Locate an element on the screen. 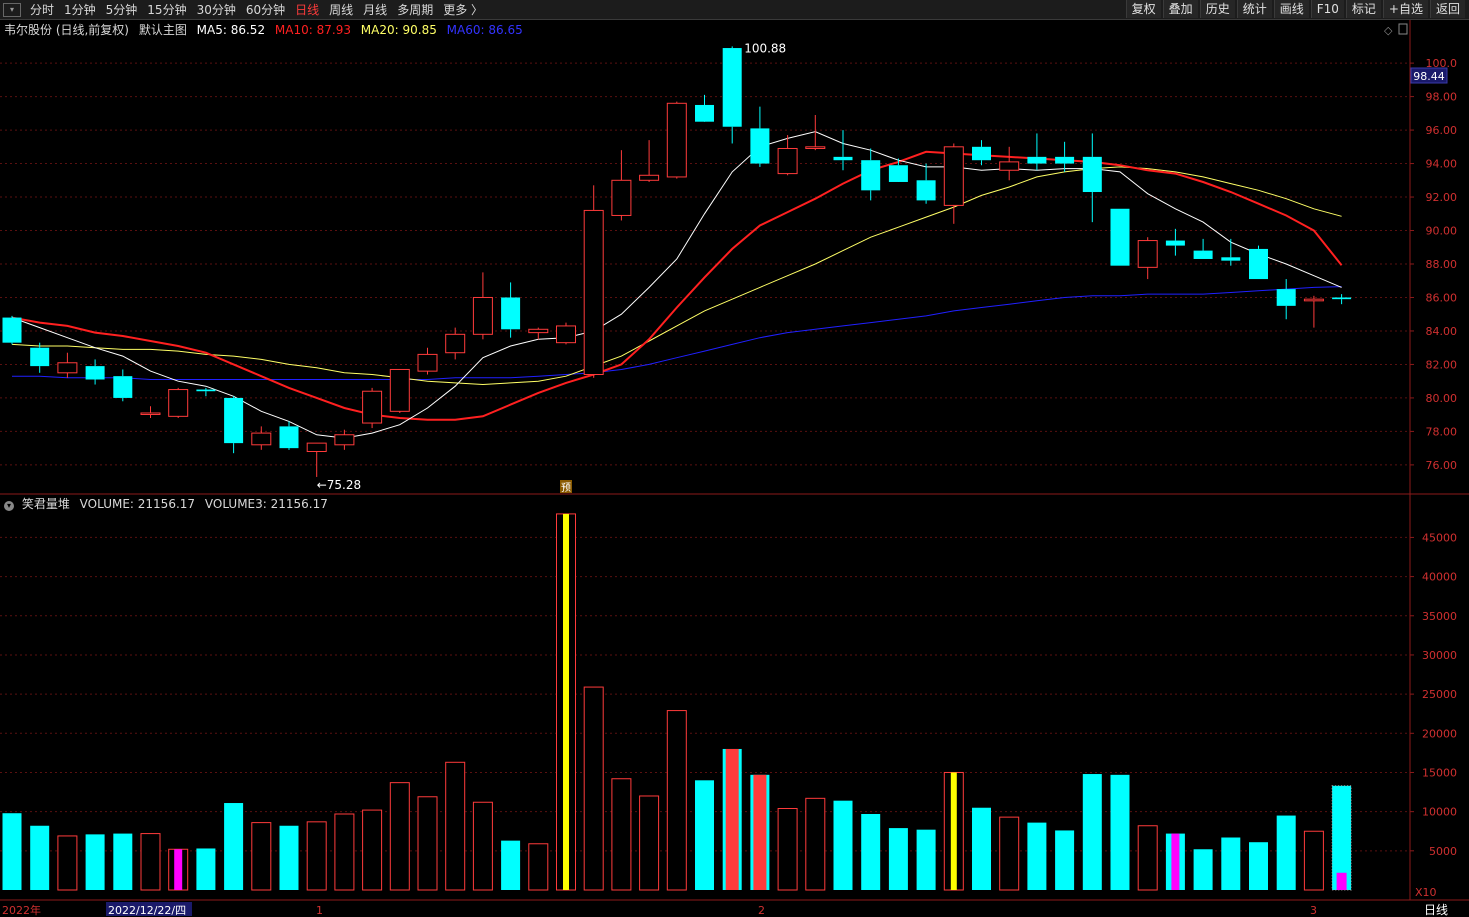 The width and height of the screenshot is (1469, 917). date-cursor-label: 2022/12/22/四 is located at coordinates (147, 910).